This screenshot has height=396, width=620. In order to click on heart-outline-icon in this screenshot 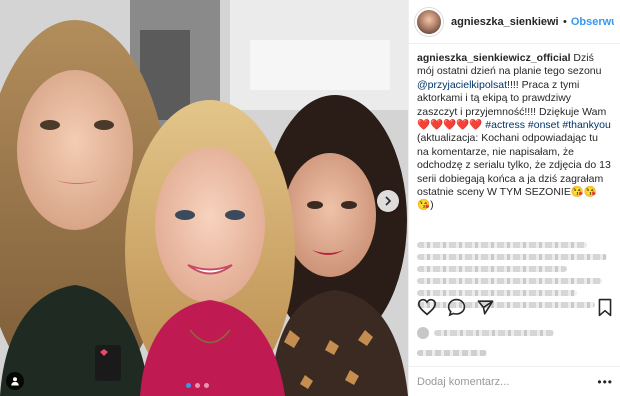, I will do `click(427, 307)`.